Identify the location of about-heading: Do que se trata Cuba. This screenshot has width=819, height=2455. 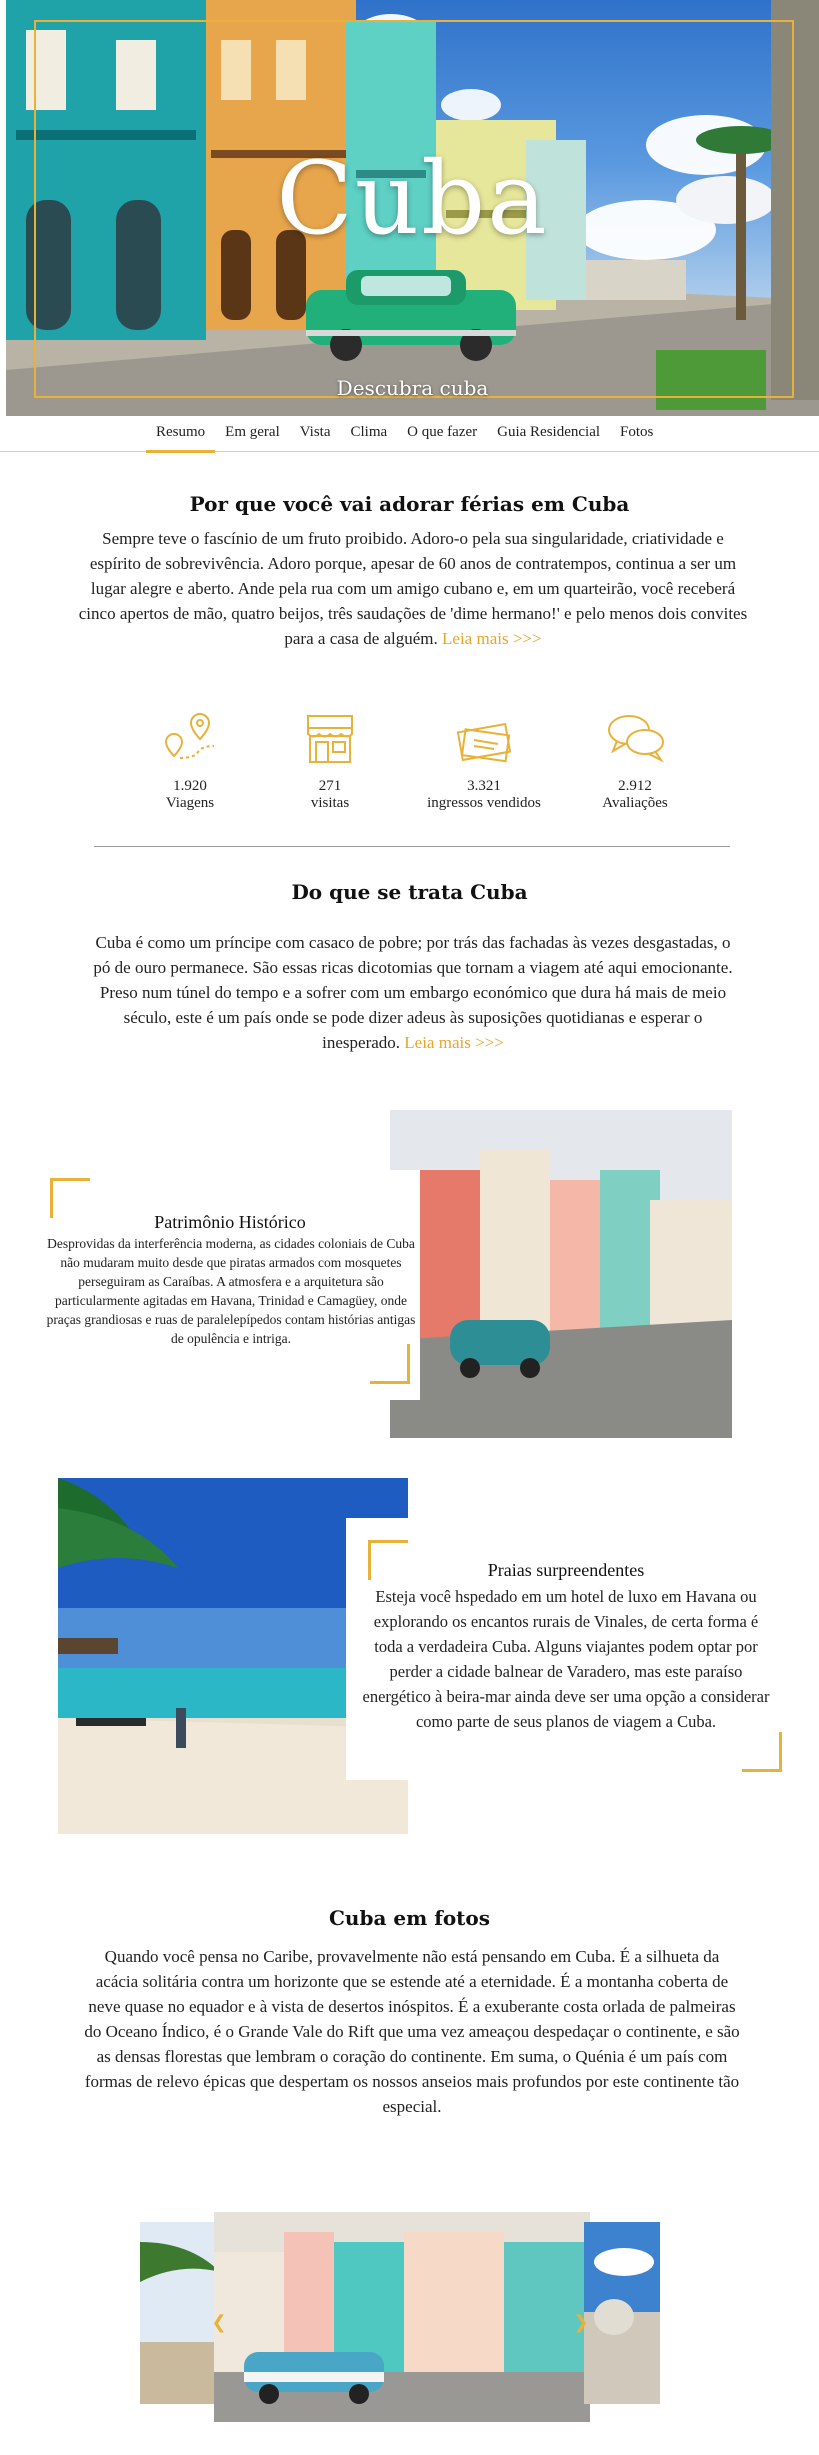
(409, 892).